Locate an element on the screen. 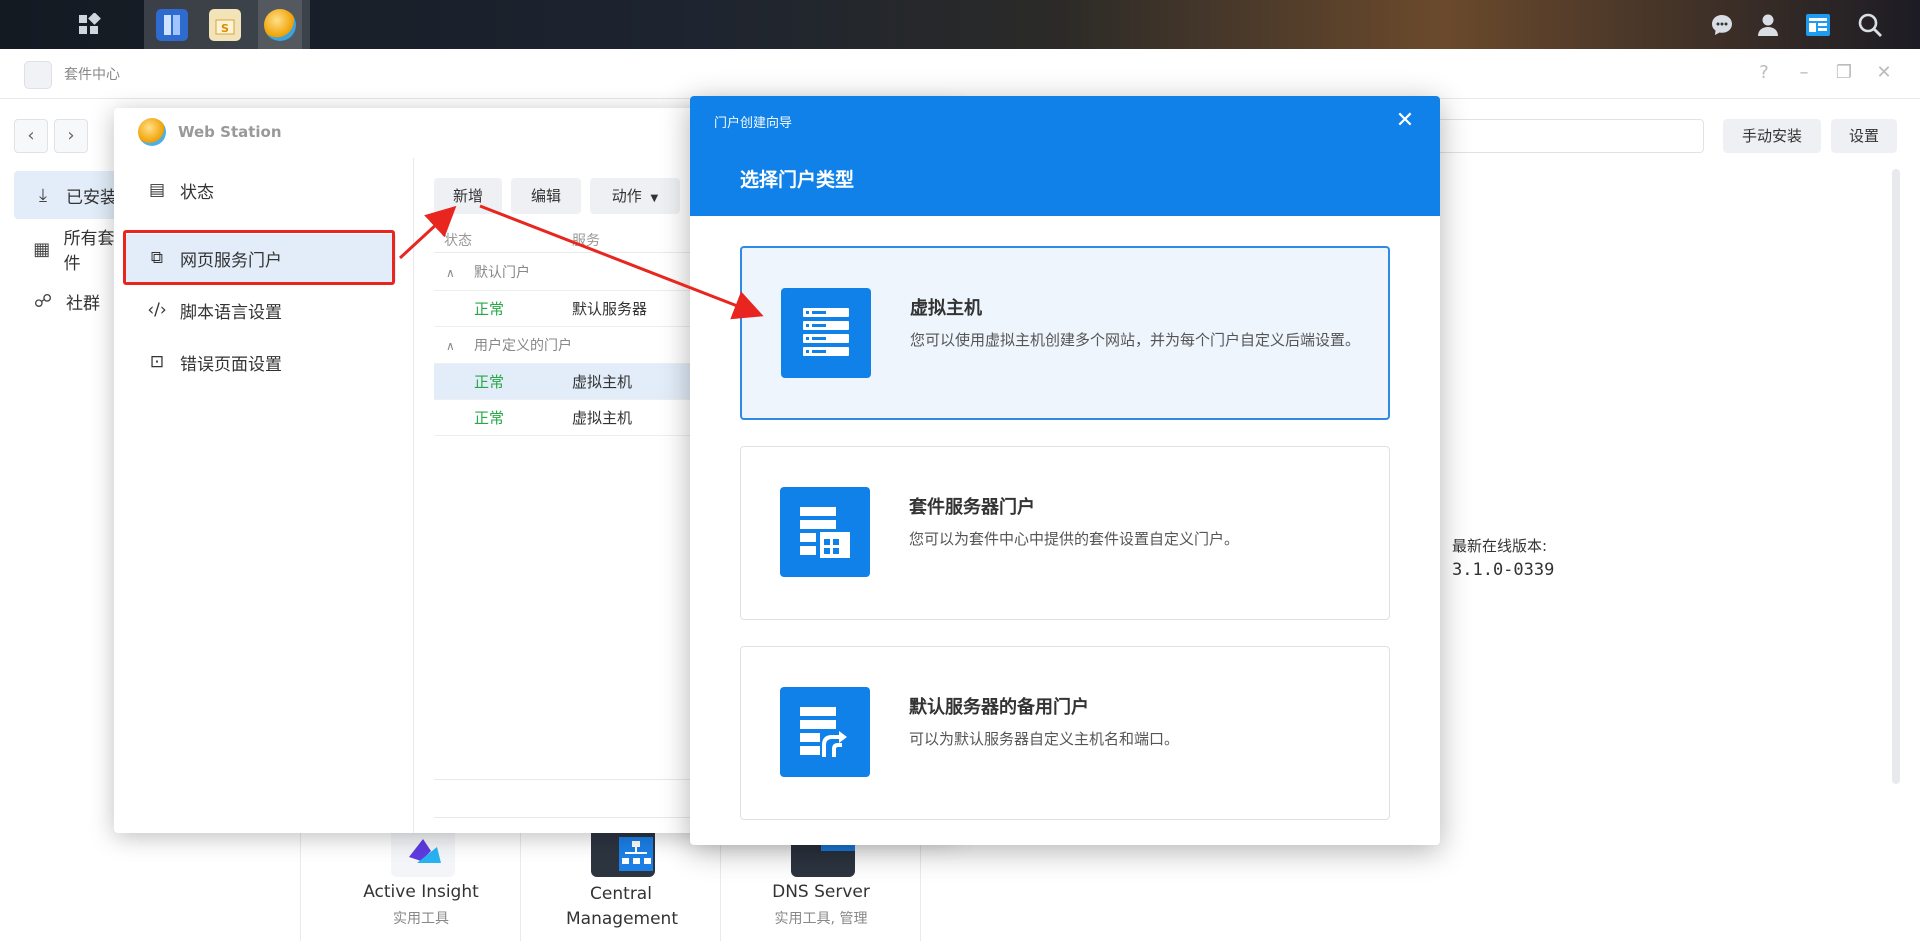  option-description: 您可以为套件中心中提供的套件设置自定义门户。 is located at coordinates (1074, 539).